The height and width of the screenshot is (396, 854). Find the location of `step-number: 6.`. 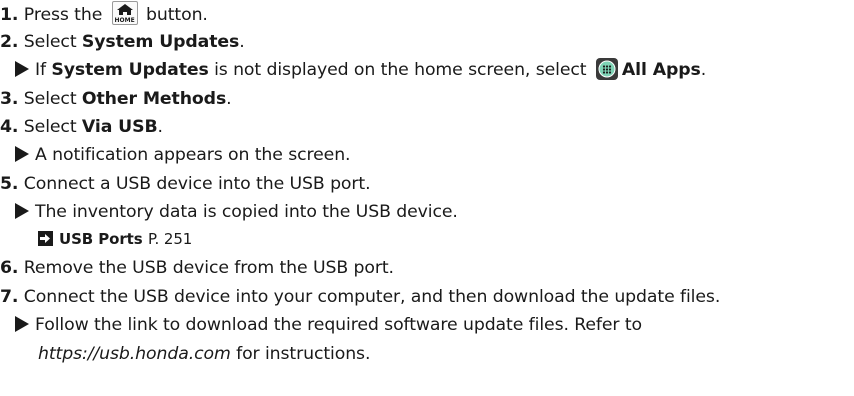

step-number: 6. is located at coordinates (9, 268).